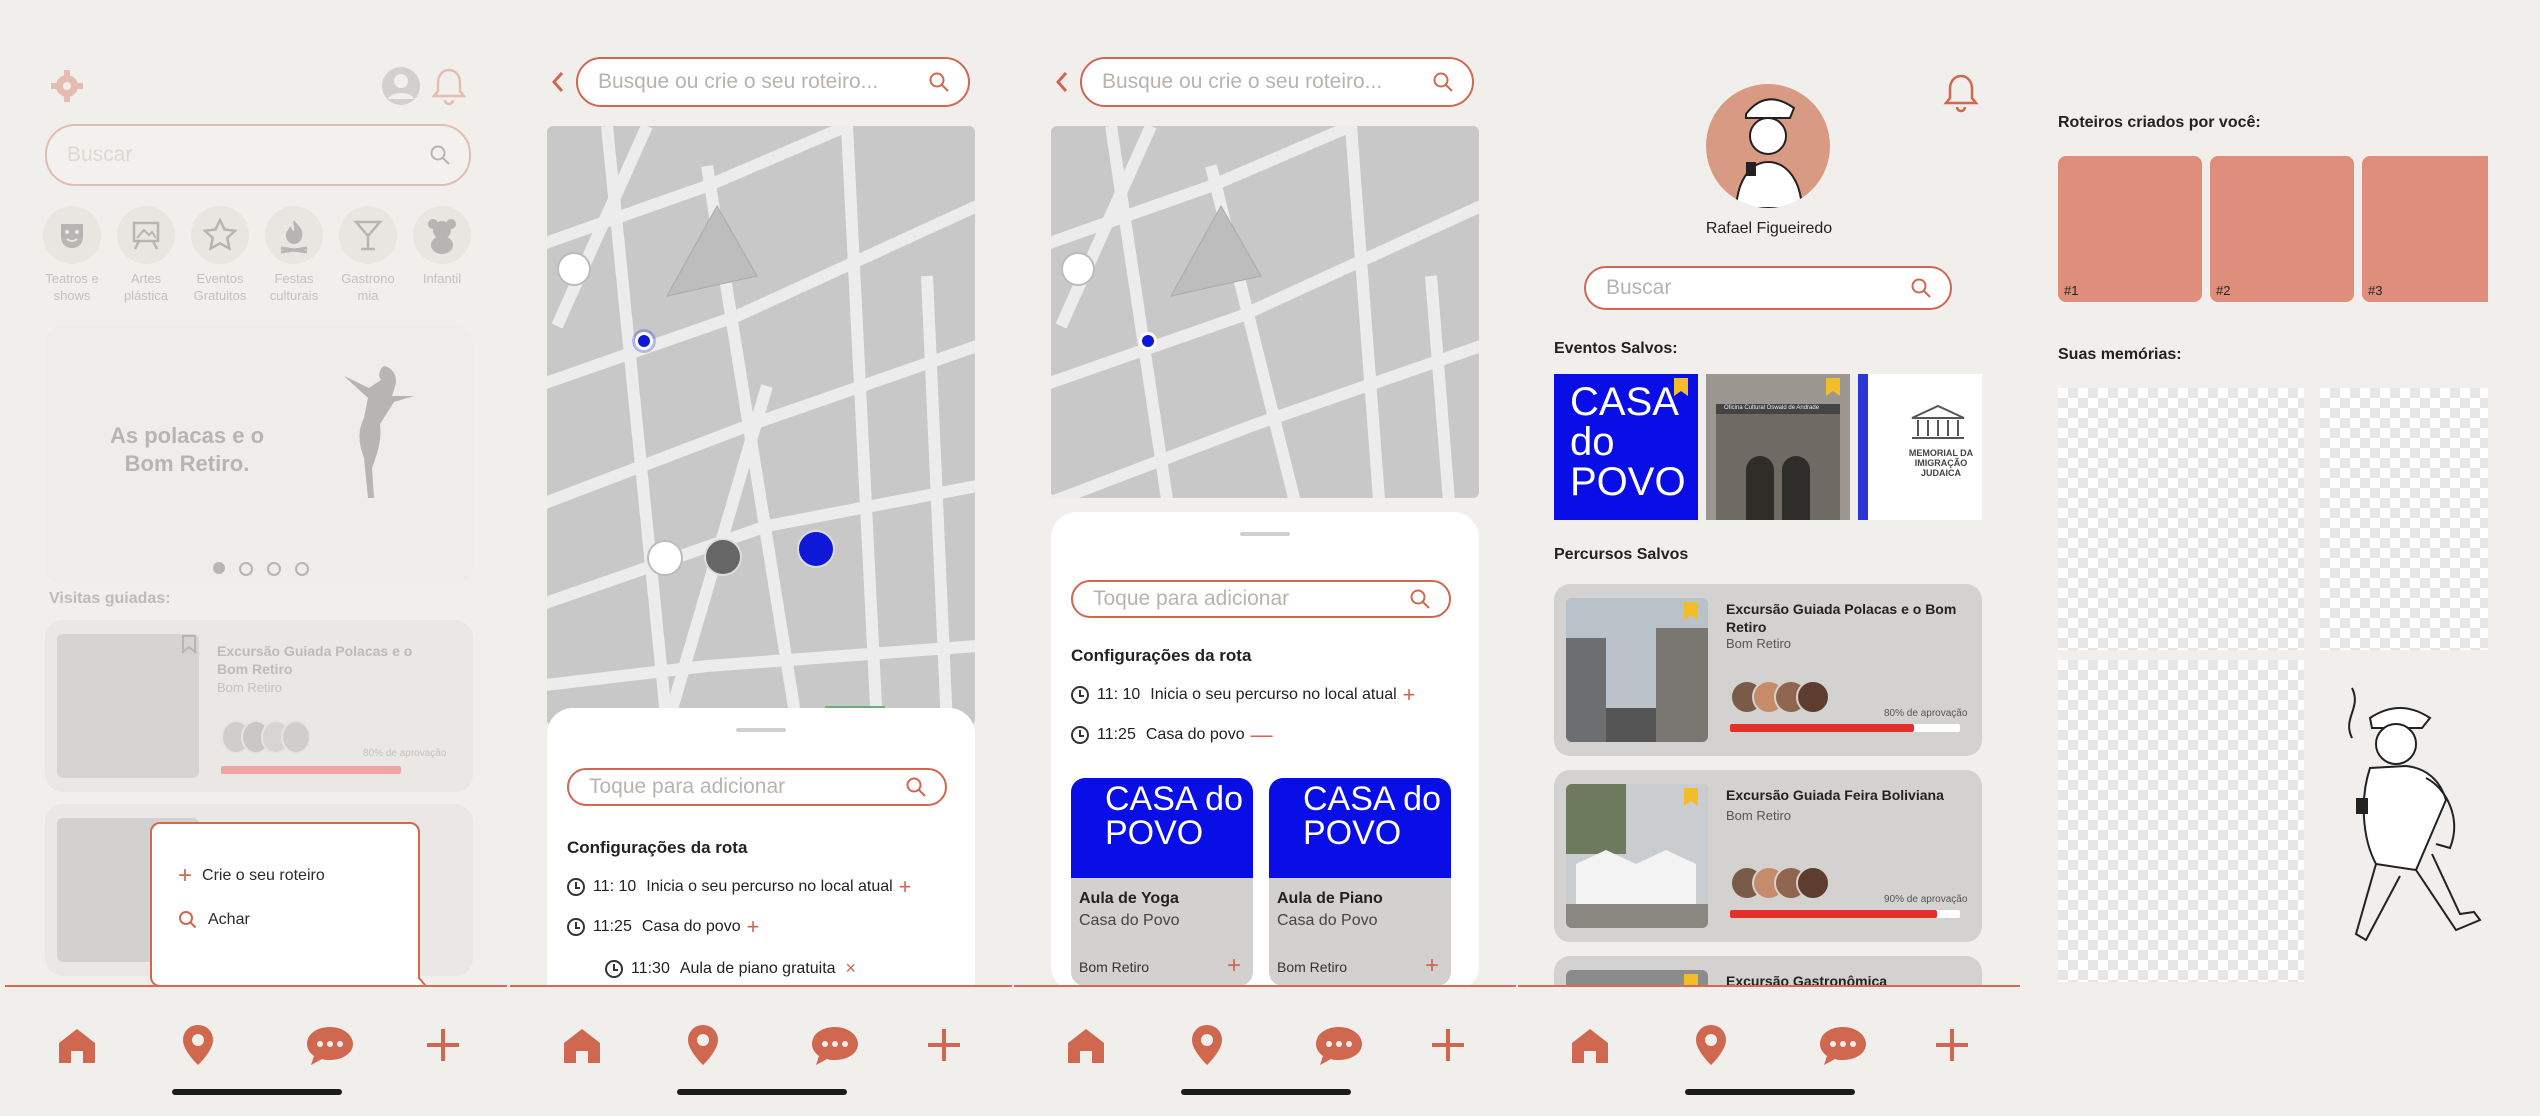 This screenshot has height=1116, width=2540. I want to click on add-placeholder: Toque para adicionar, so click(687, 786).